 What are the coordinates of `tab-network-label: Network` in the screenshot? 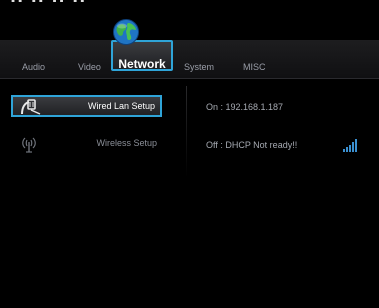 It's located at (142, 64).